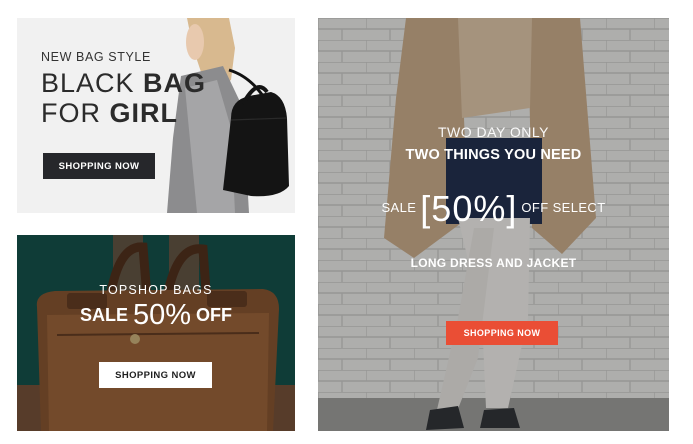 The height and width of the screenshot is (444, 693). I want to click on topshop-bags-kicker: TOPSHOP BAGS, so click(156, 290).